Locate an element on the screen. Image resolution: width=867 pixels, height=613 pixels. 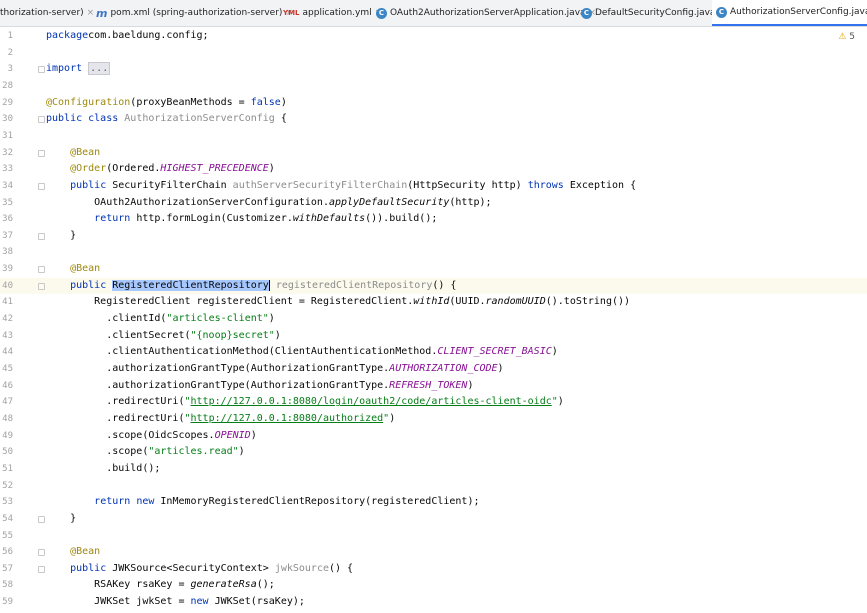
code-line: 52 is located at coordinates (433, 486).